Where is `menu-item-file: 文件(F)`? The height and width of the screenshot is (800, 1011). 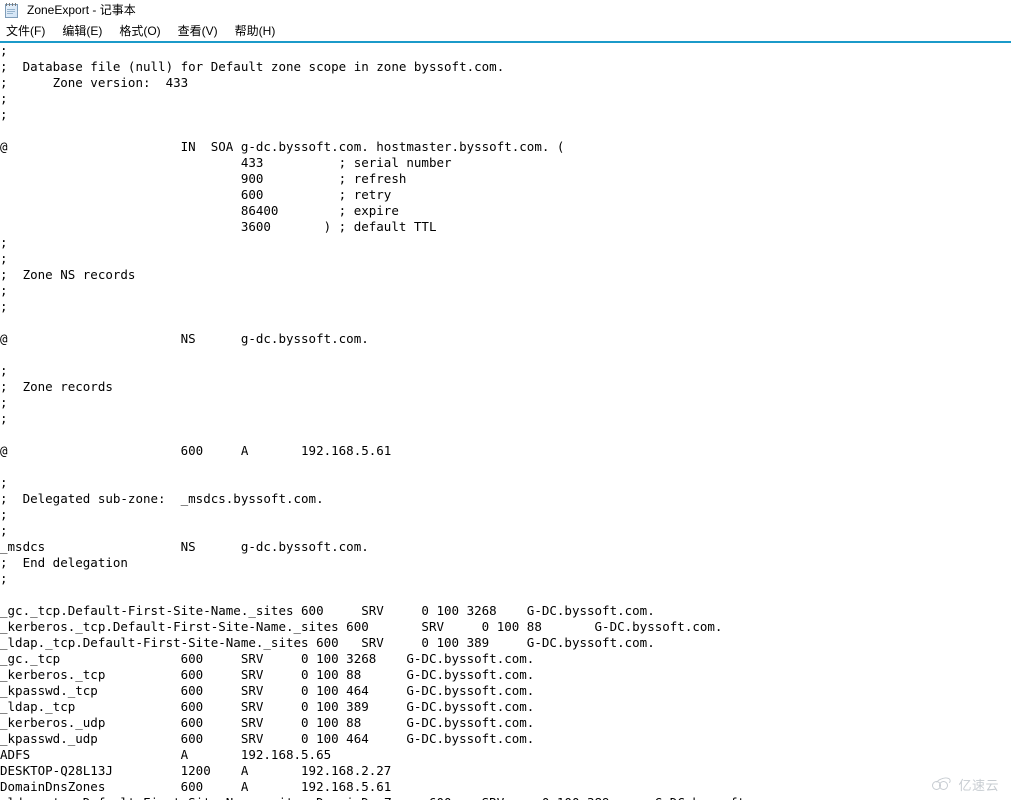
menu-item-file: 文件(F) is located at coordinates (30, 31).